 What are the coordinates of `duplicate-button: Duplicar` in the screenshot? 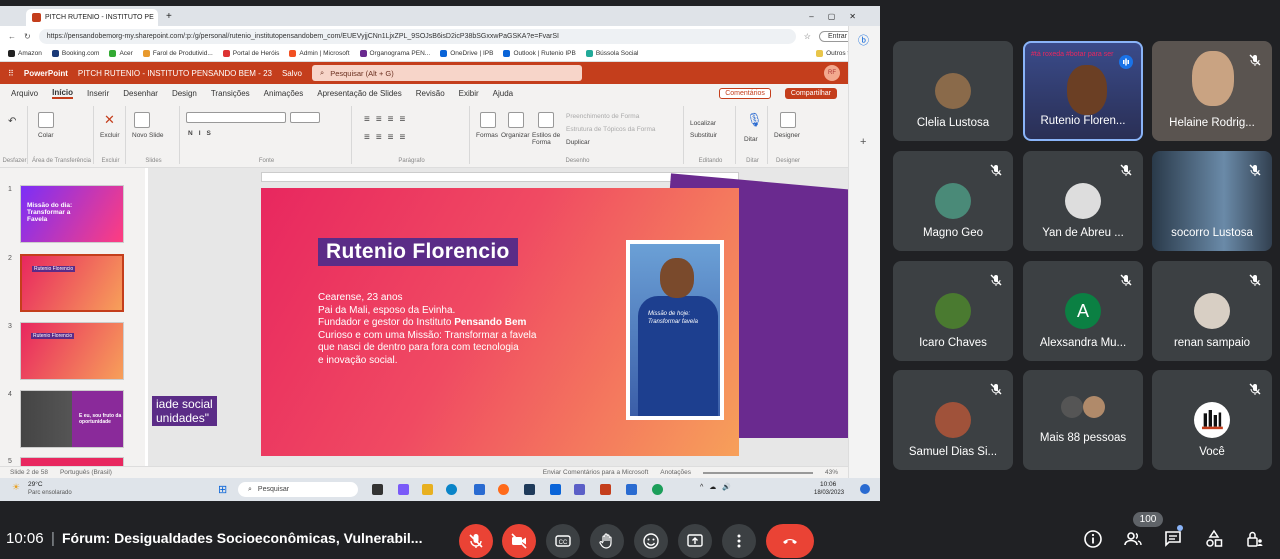 It's located at (578, 142).